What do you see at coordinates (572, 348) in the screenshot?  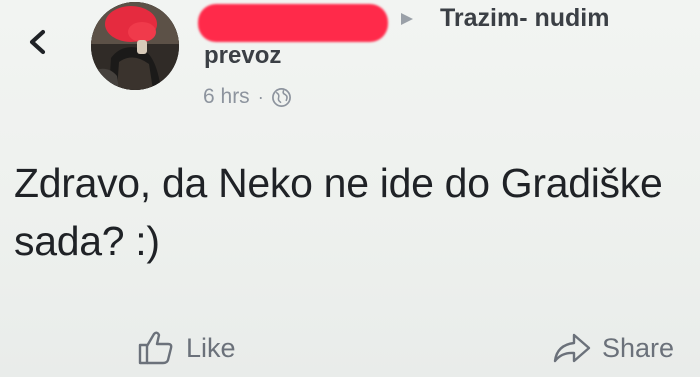 I see `share-arrow-icon` at bounding box center [572, 348].